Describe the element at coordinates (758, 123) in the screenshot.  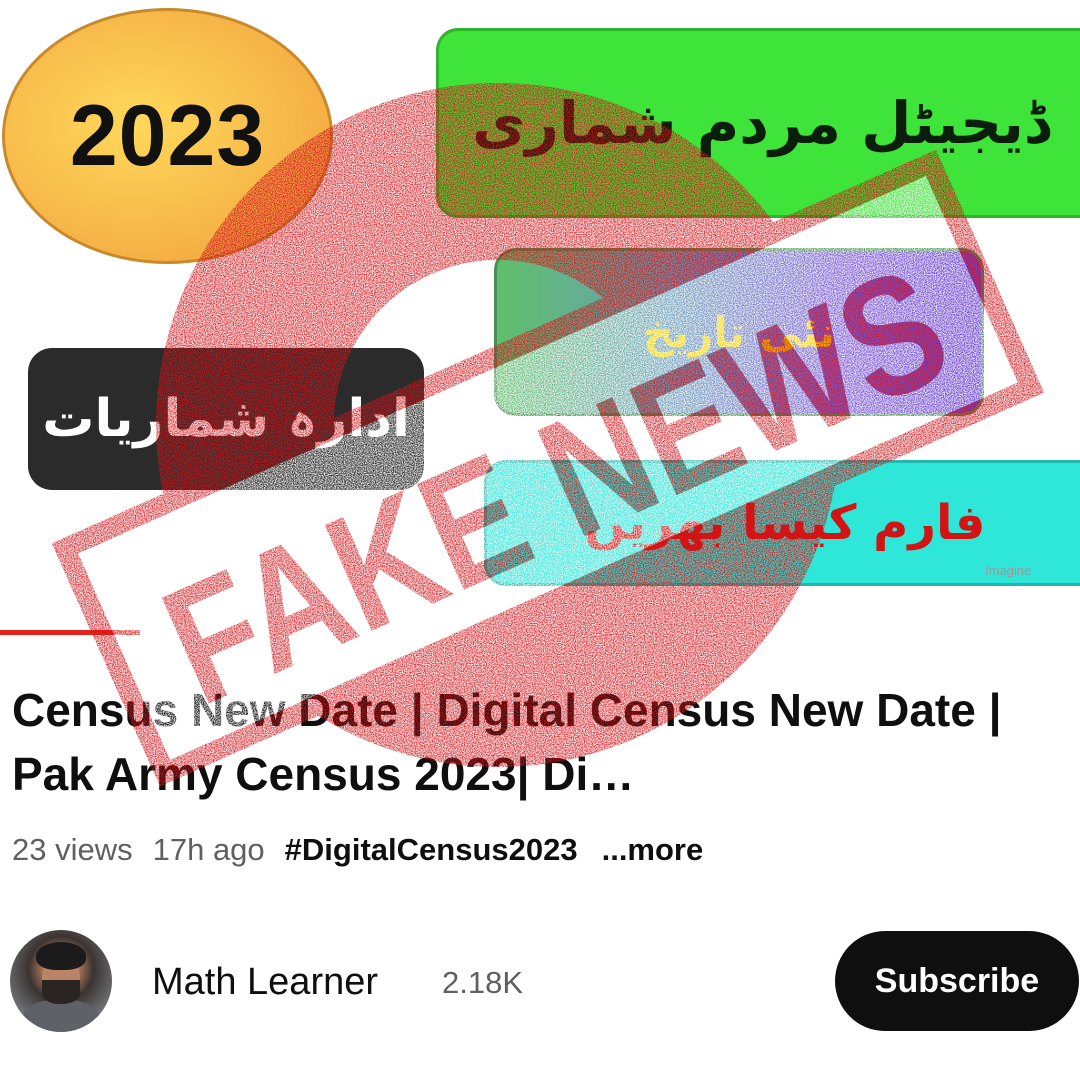
I see `digital-census-banner: ڈیجیٹل مردم شماری` at that location.